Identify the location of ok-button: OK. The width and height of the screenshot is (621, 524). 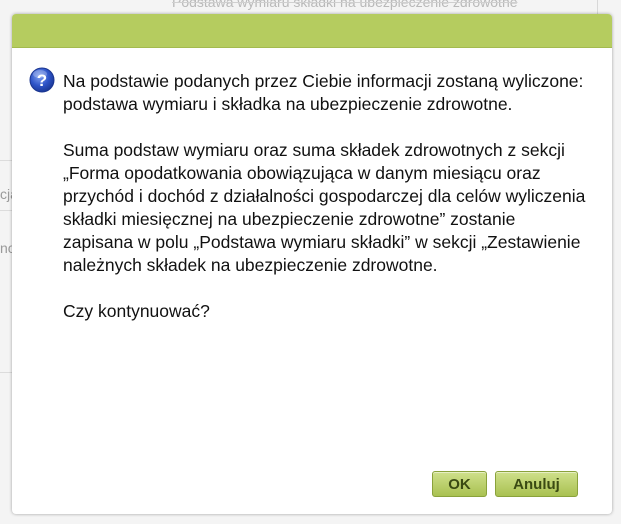
(459, 484).